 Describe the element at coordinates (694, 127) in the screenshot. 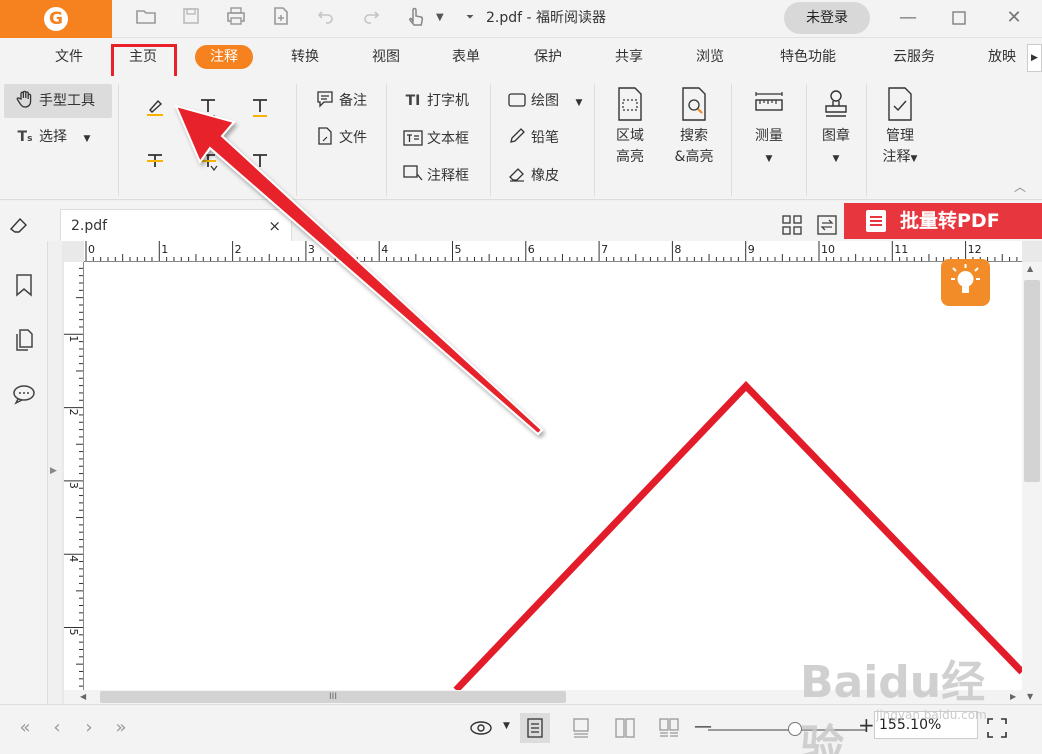

I see `search-highlight-button: 搜索 &高亮` at that location.